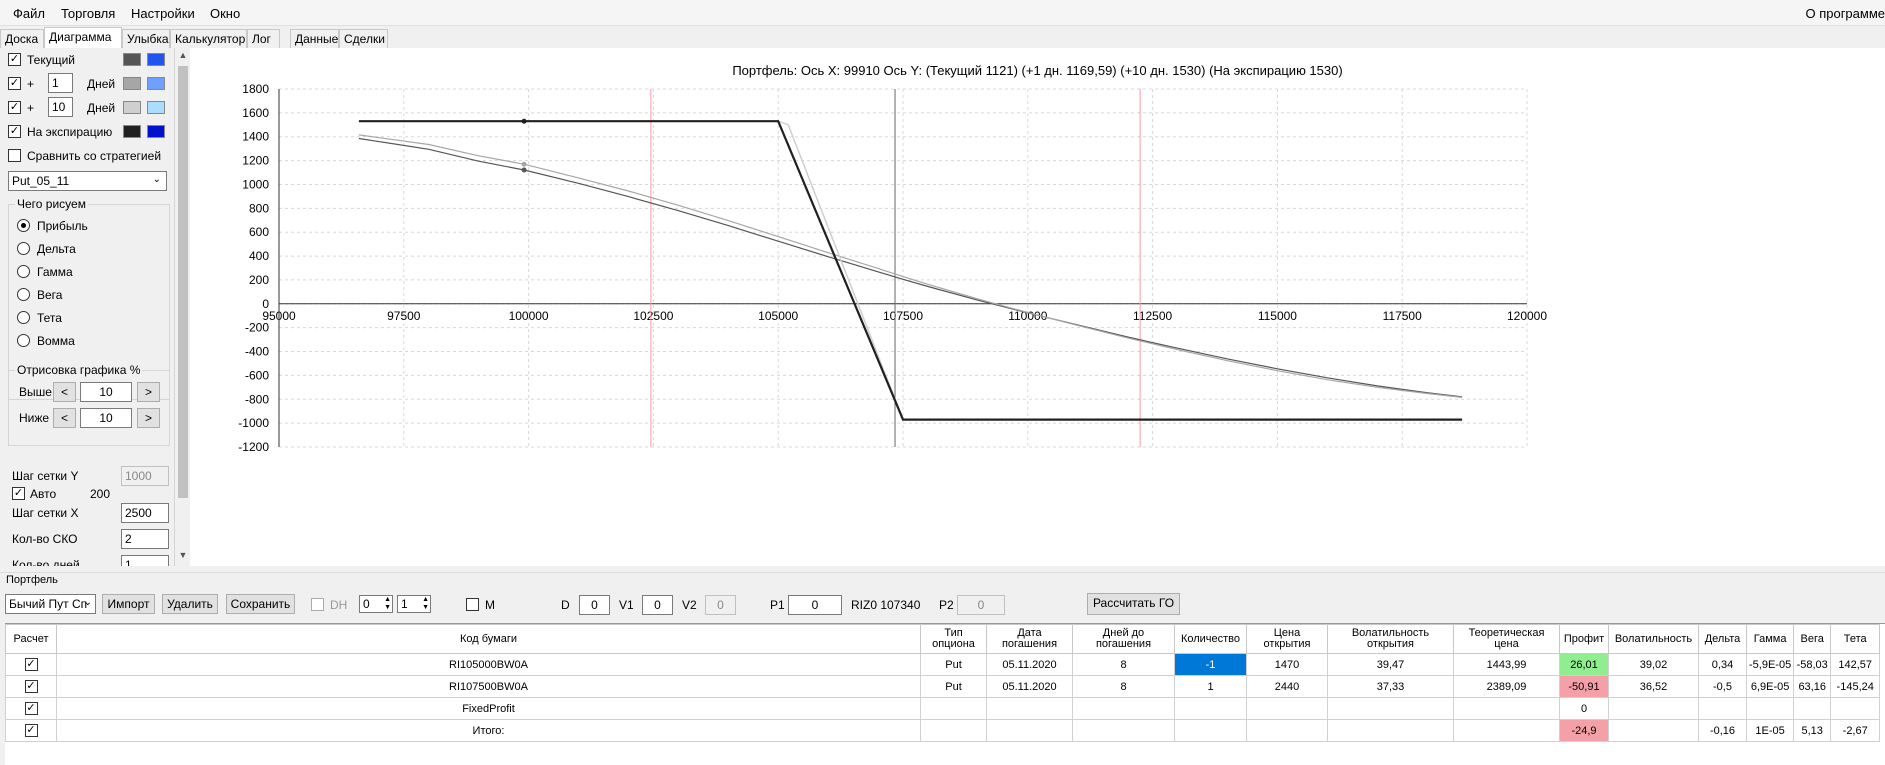 The height and width of the screenshot is (765, 1885). What do you see at coordinates (64, 418) in the screenshot?
I see `below-decrease-button: <` at bounding box center [64, 418].